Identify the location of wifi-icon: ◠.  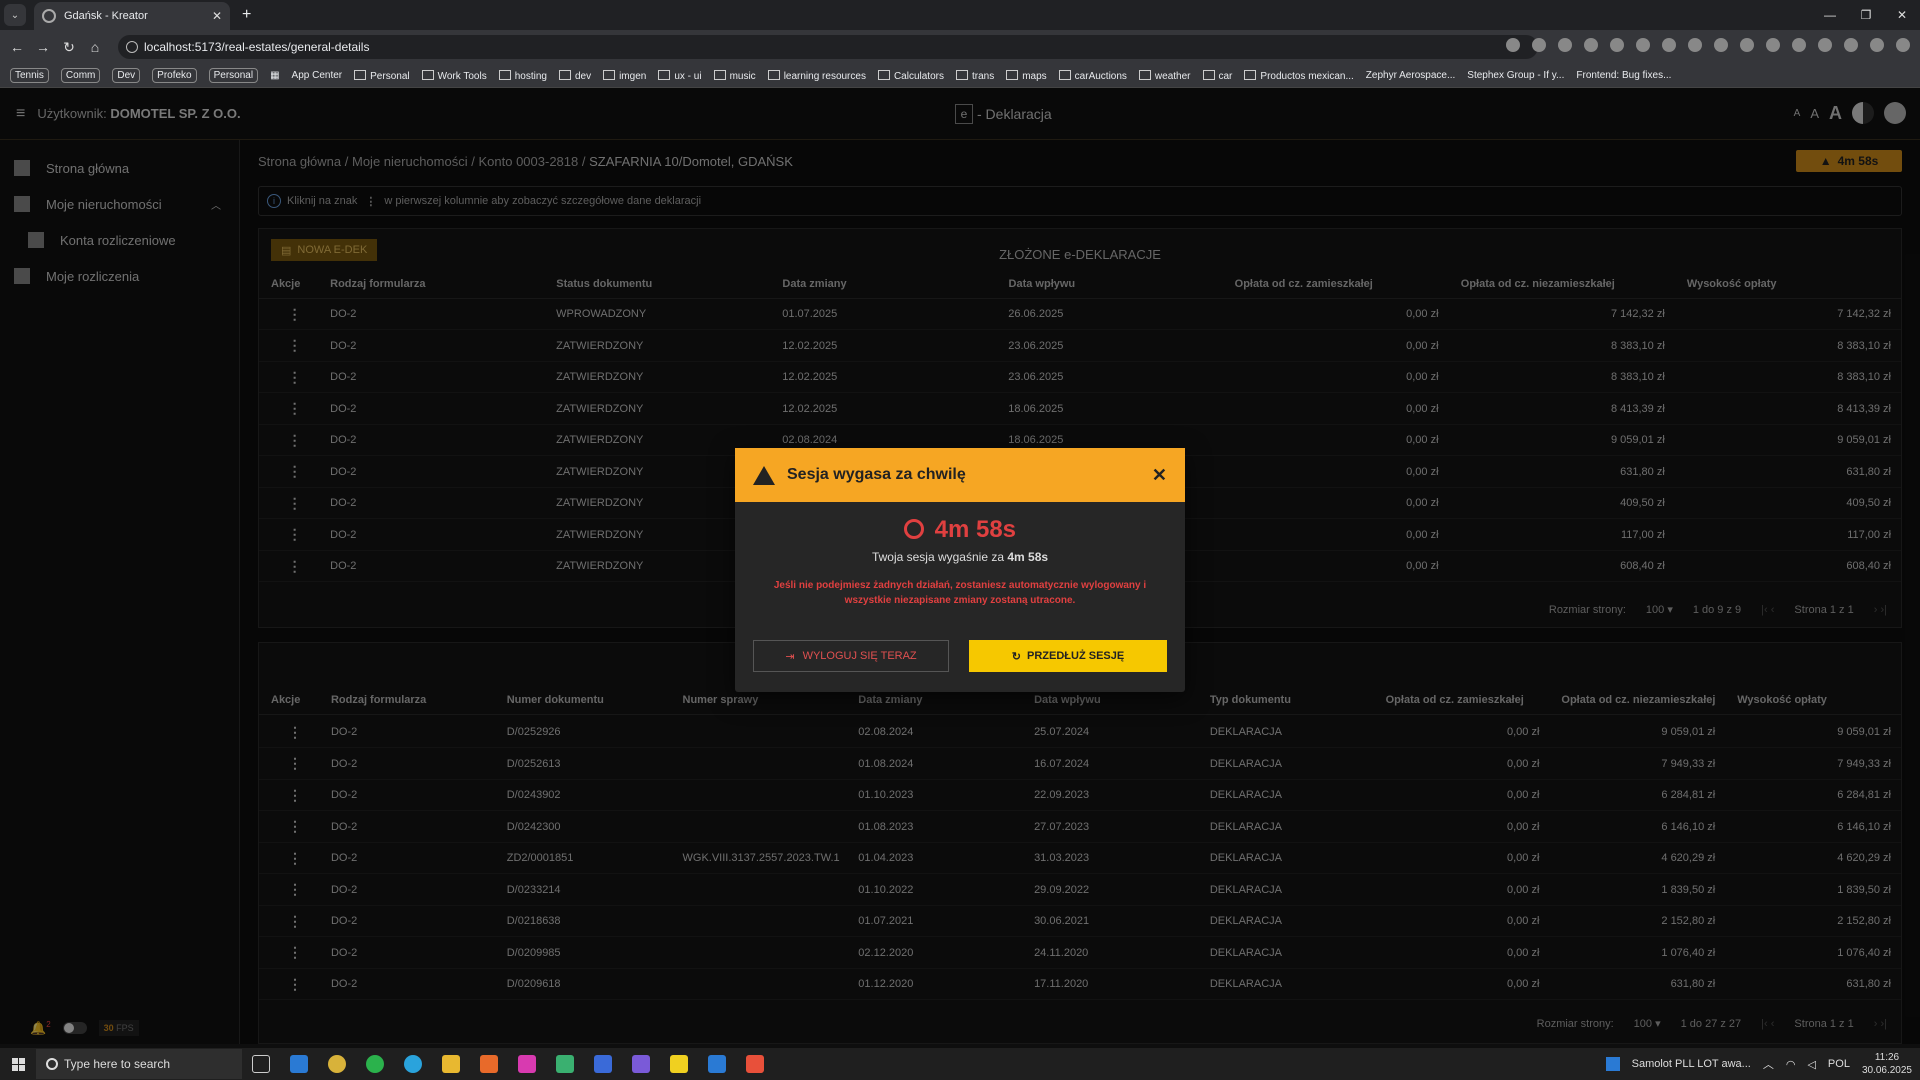
(1791, 1064).